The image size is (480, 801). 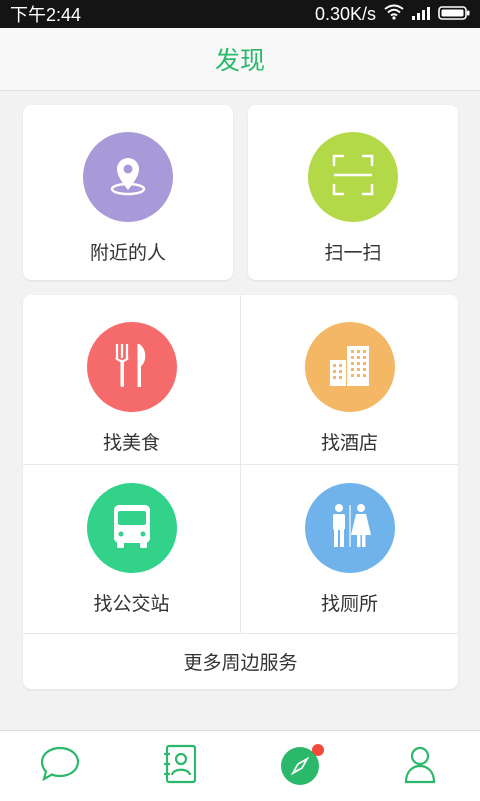 I want to click on find-bus-circle, so click(x=131, y=528).